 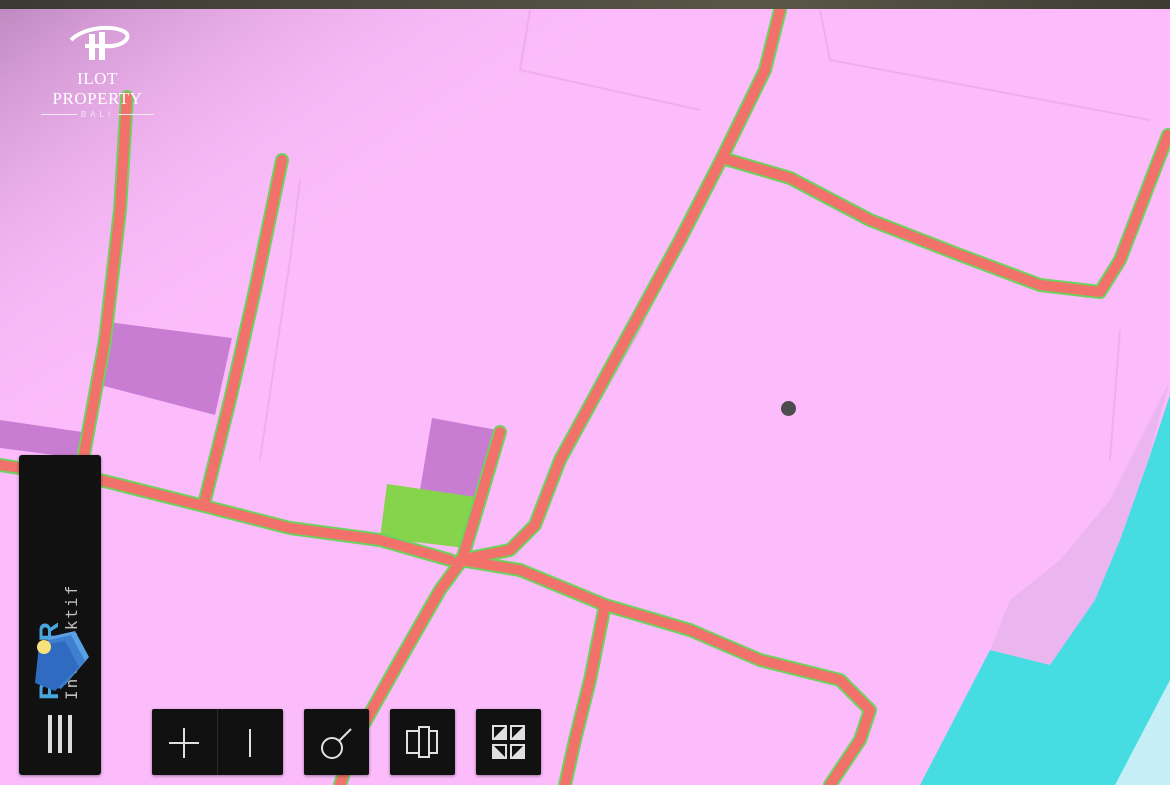 I want to click on brand-sub: BALI, so click(x=97, y=114).